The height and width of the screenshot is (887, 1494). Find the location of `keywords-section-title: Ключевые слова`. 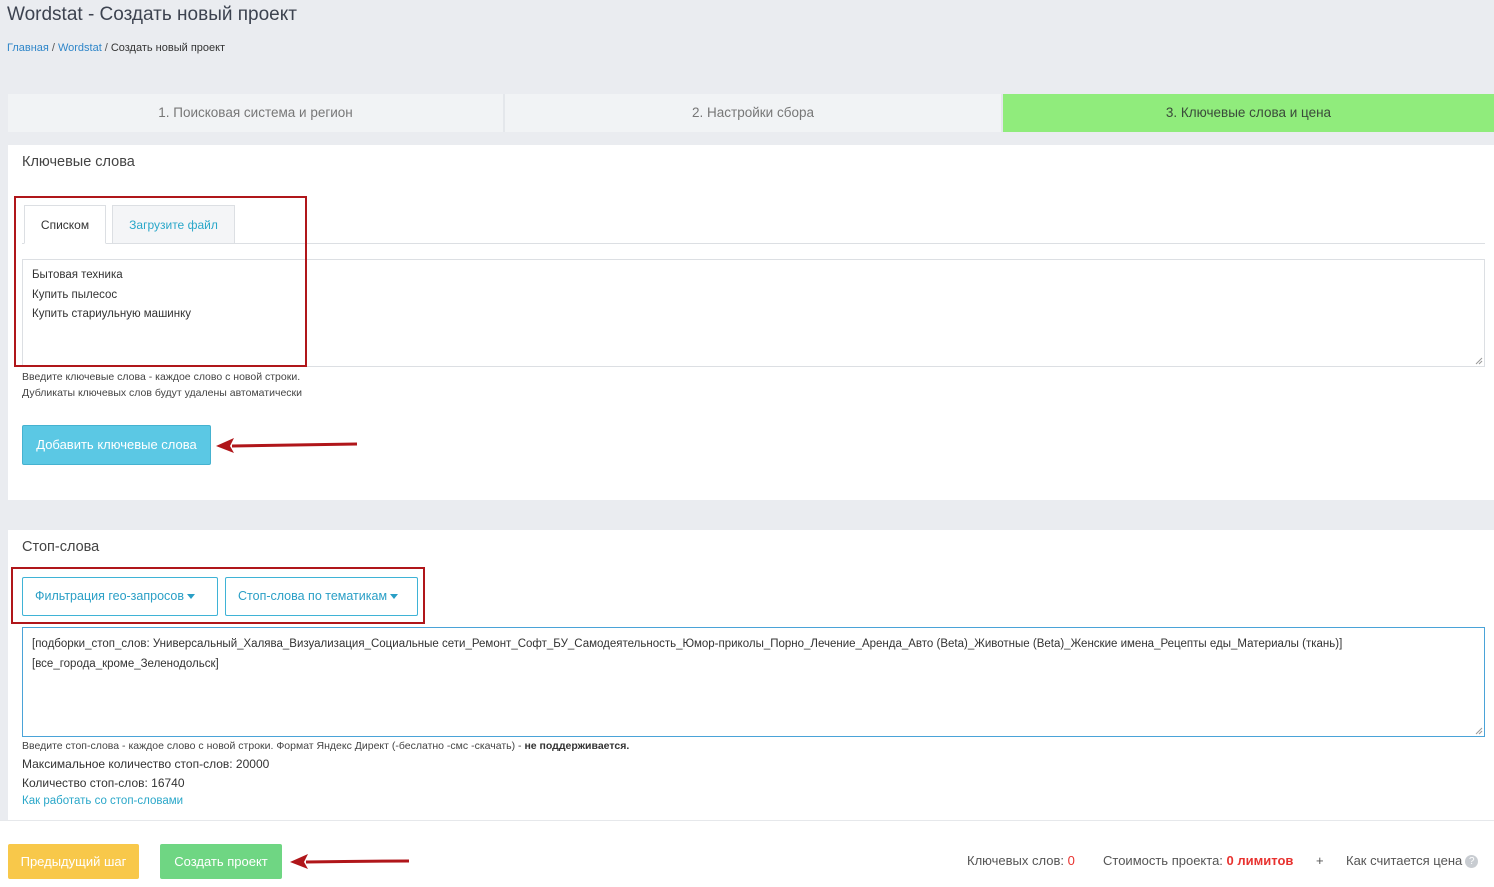

keywords-section-title: Ключевые слова is located at coordinates (78, 162).